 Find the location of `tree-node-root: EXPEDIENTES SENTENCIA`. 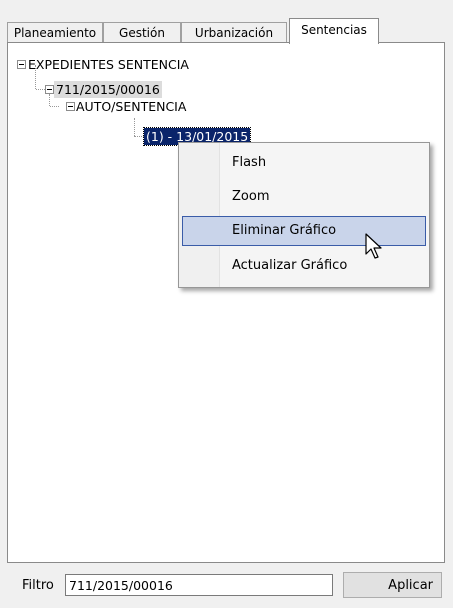

tree-node-root: EXPEDIENTES SENTENCIA is located at coordinates (108, 64).